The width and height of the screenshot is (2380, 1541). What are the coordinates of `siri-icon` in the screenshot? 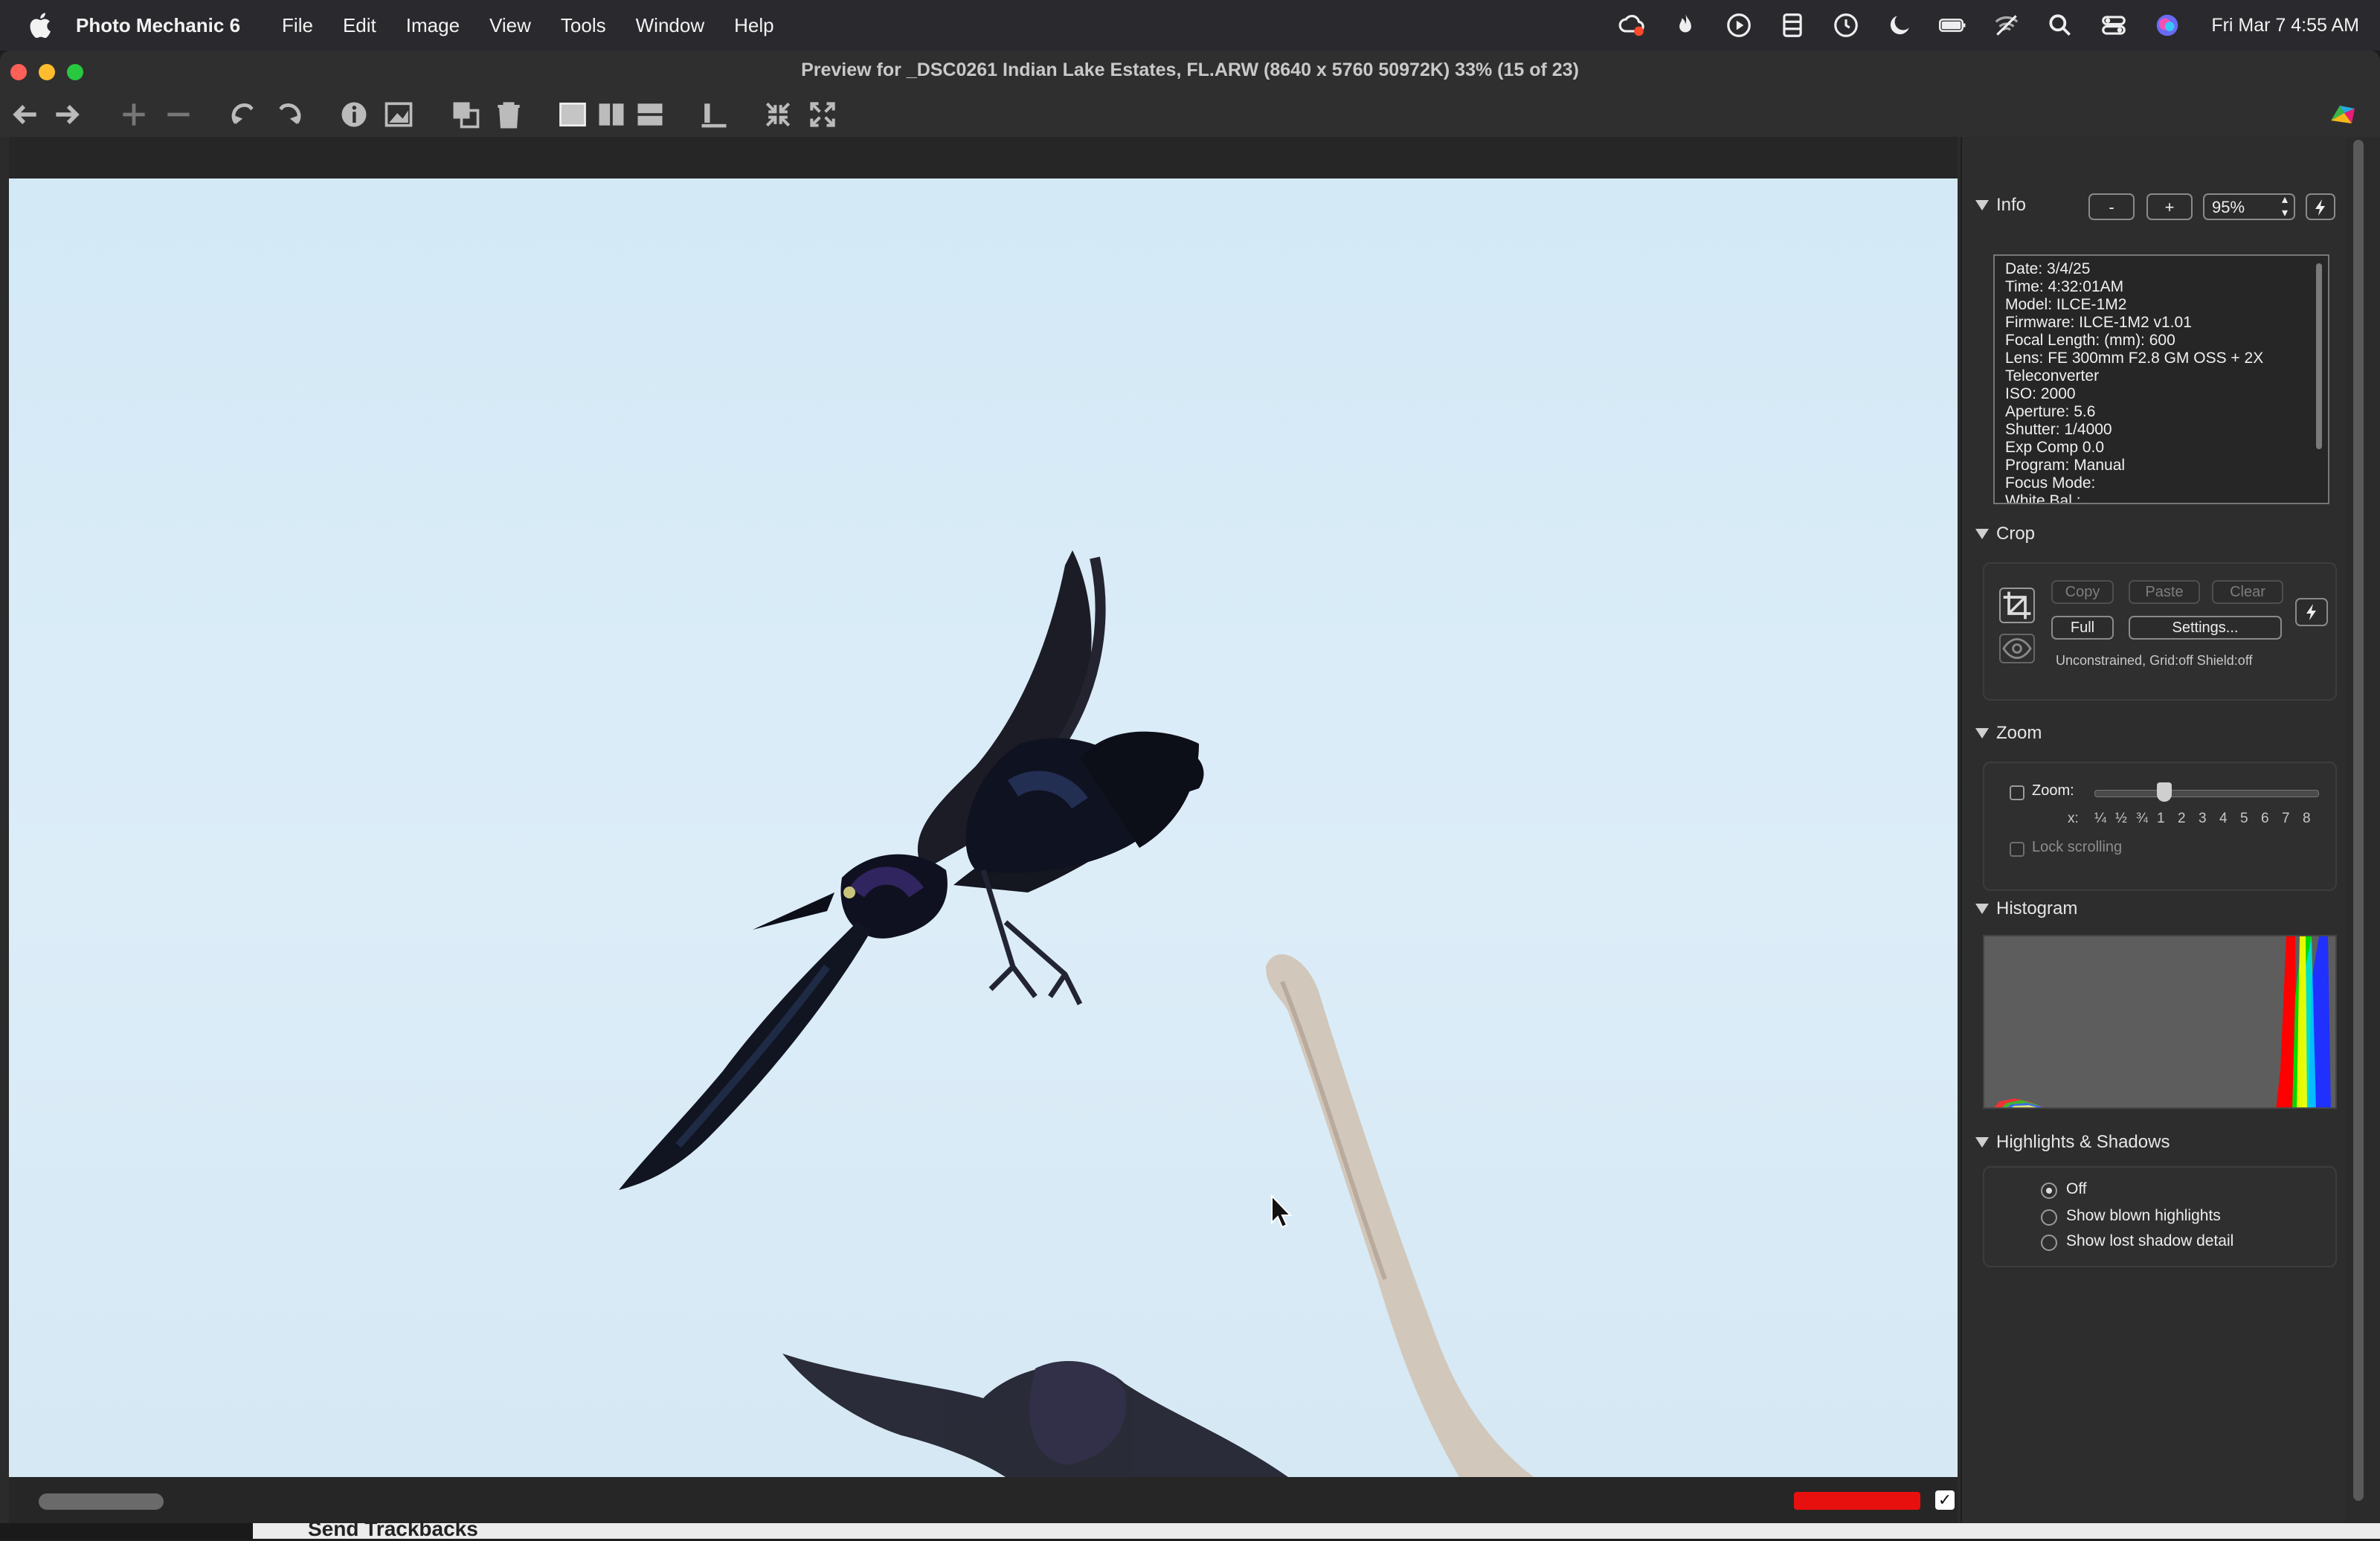 It's located at (2167, 25).